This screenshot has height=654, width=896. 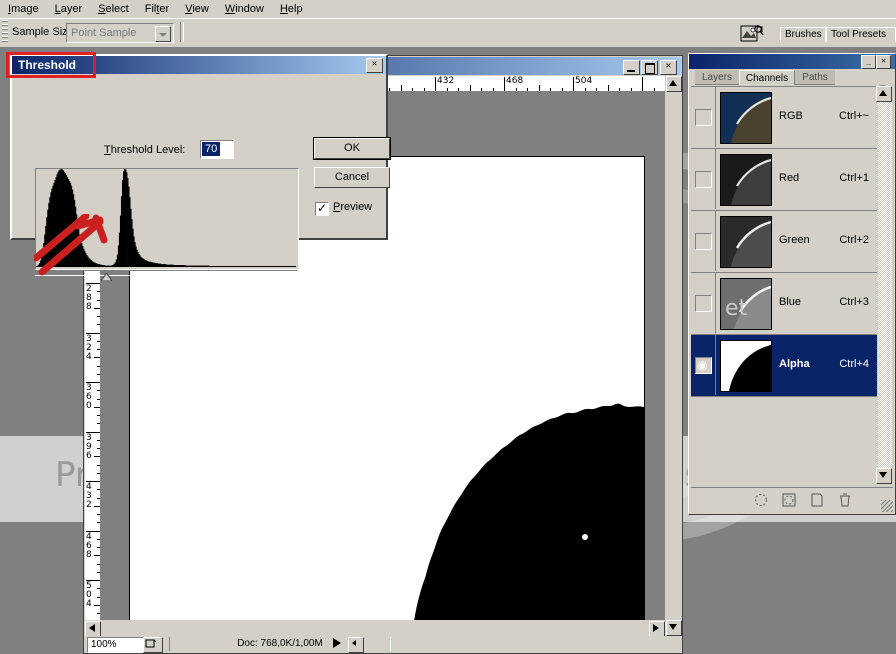 What do you see at coordinates (448, 9) in the screenshot?
I see `menu-bar: Image Layer Select Filter View Window Help` at bounding box center [448, 9].